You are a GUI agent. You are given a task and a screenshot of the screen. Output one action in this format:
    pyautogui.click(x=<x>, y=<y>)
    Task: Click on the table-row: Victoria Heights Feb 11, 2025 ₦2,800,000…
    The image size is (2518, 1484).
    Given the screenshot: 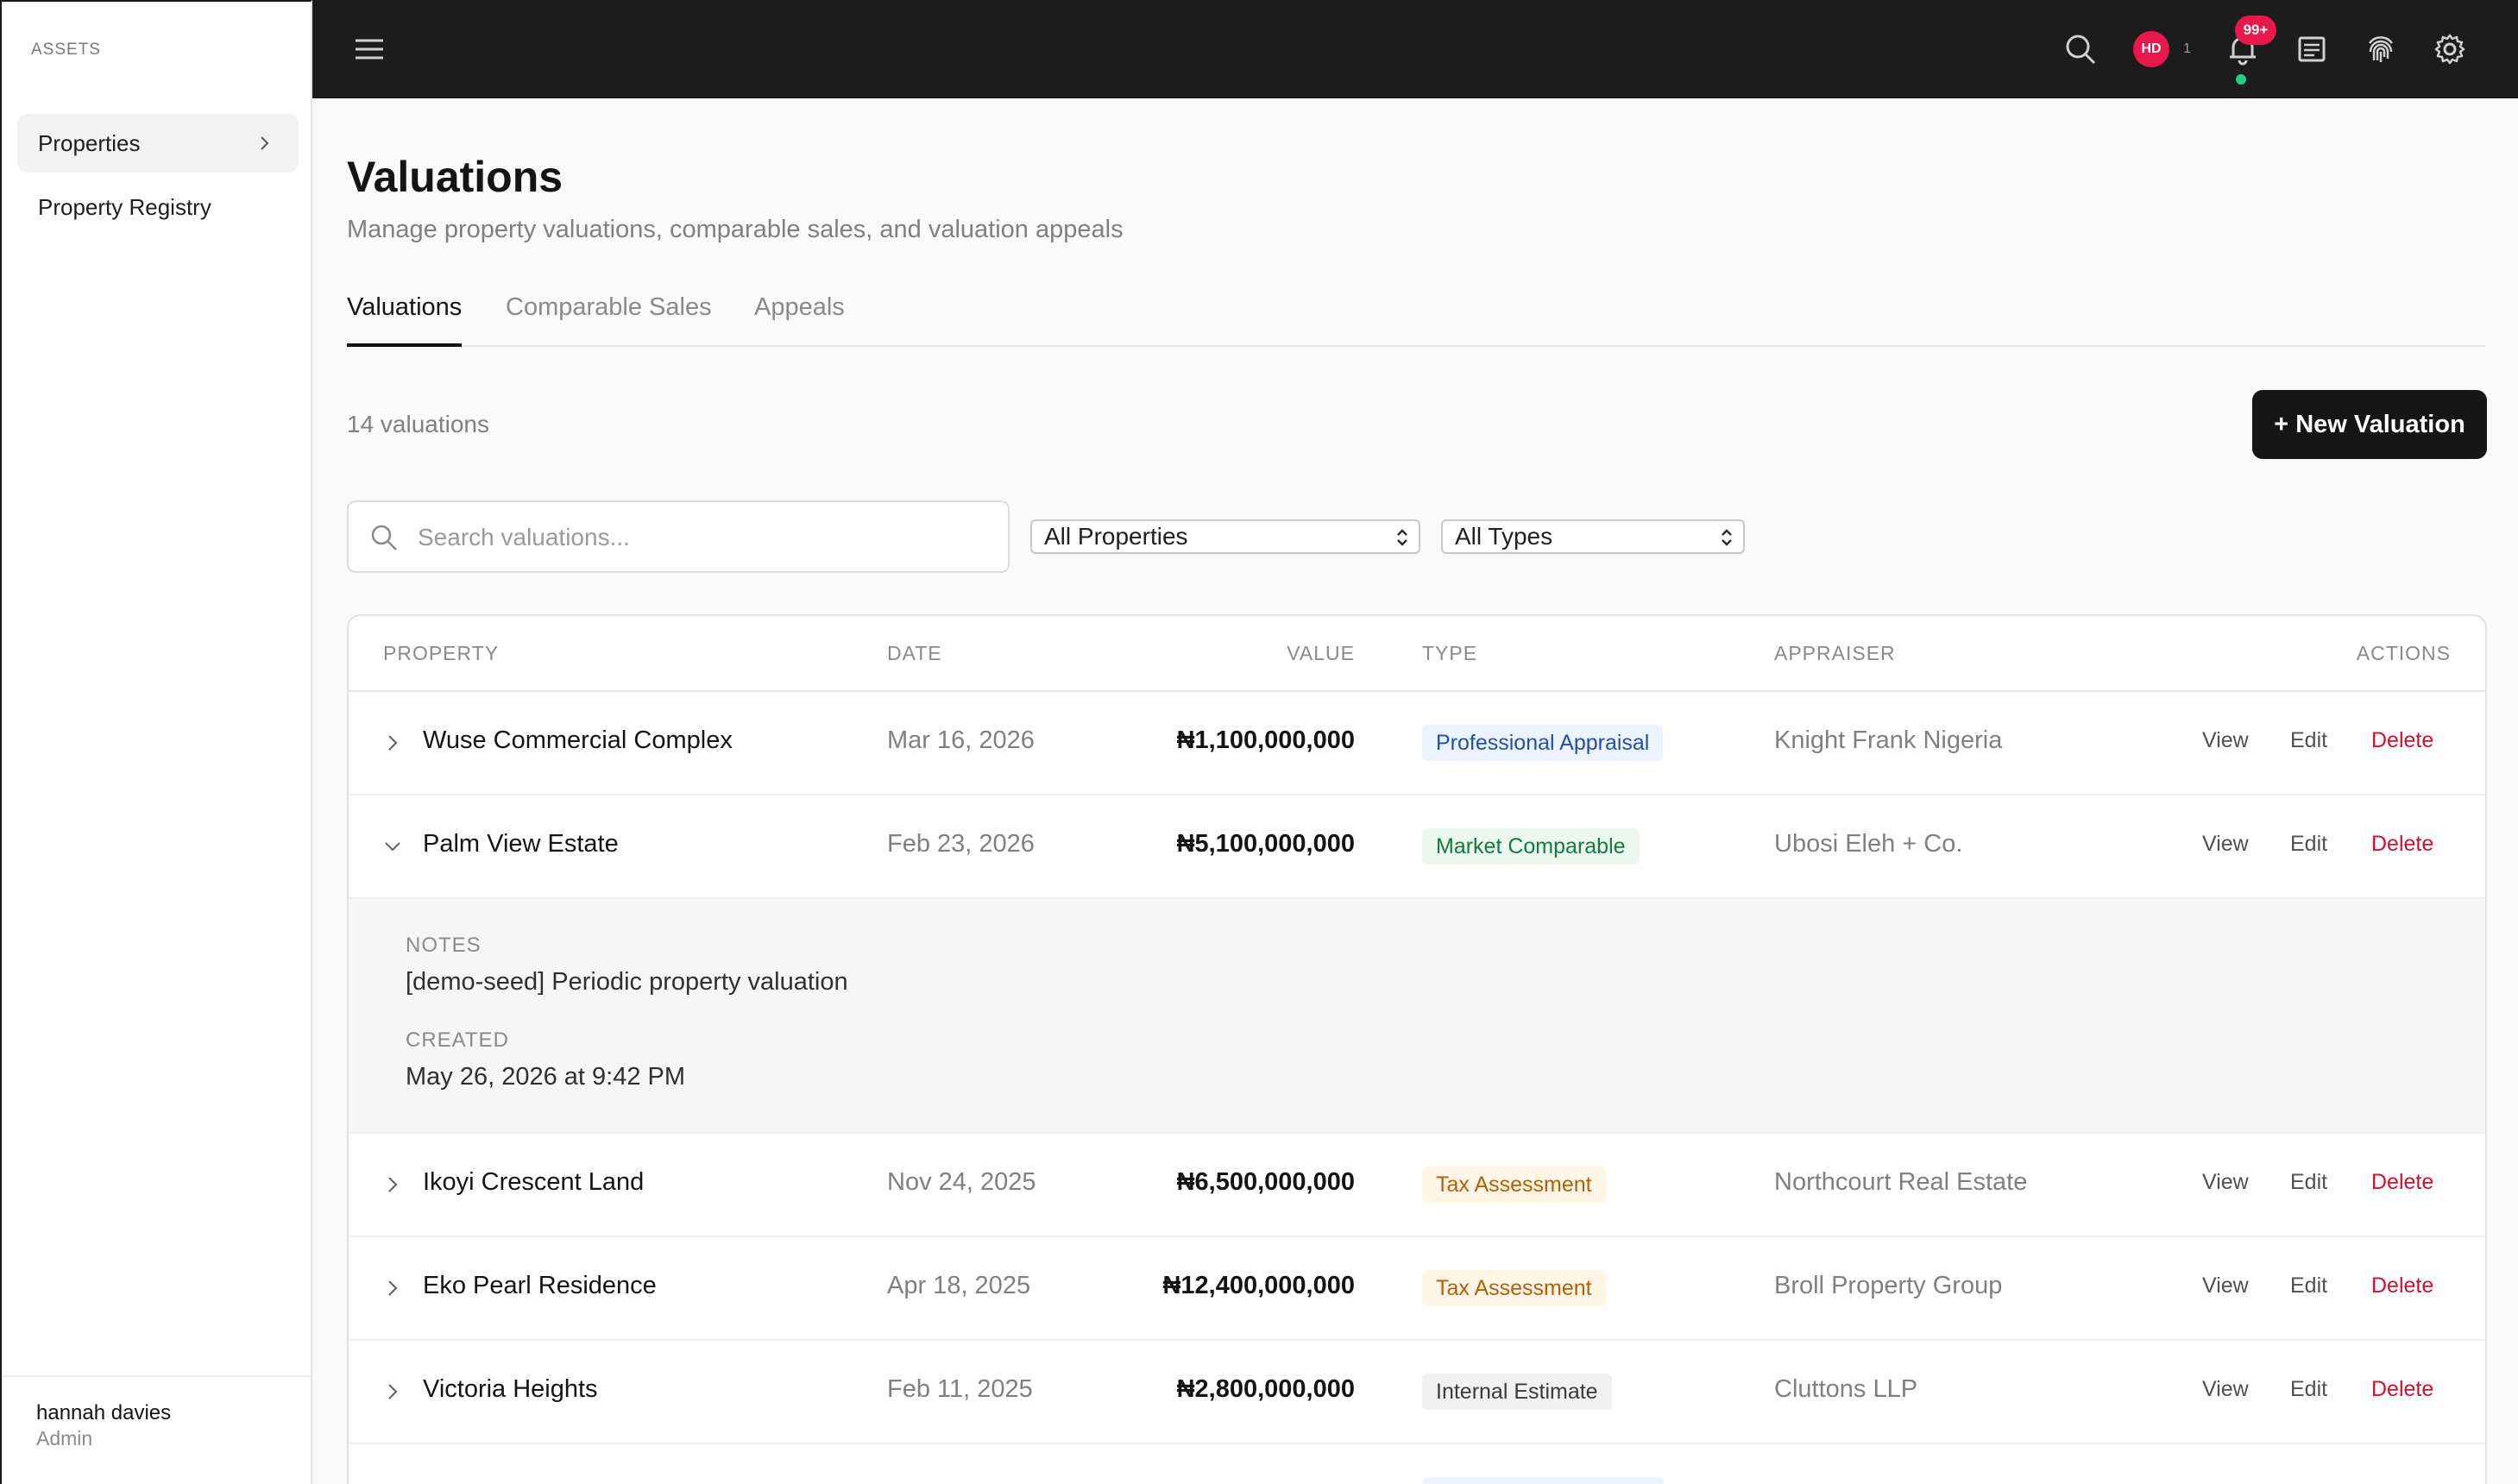 What is the action you would take?
    pyautogui.click(x=1417, y=1392)
    